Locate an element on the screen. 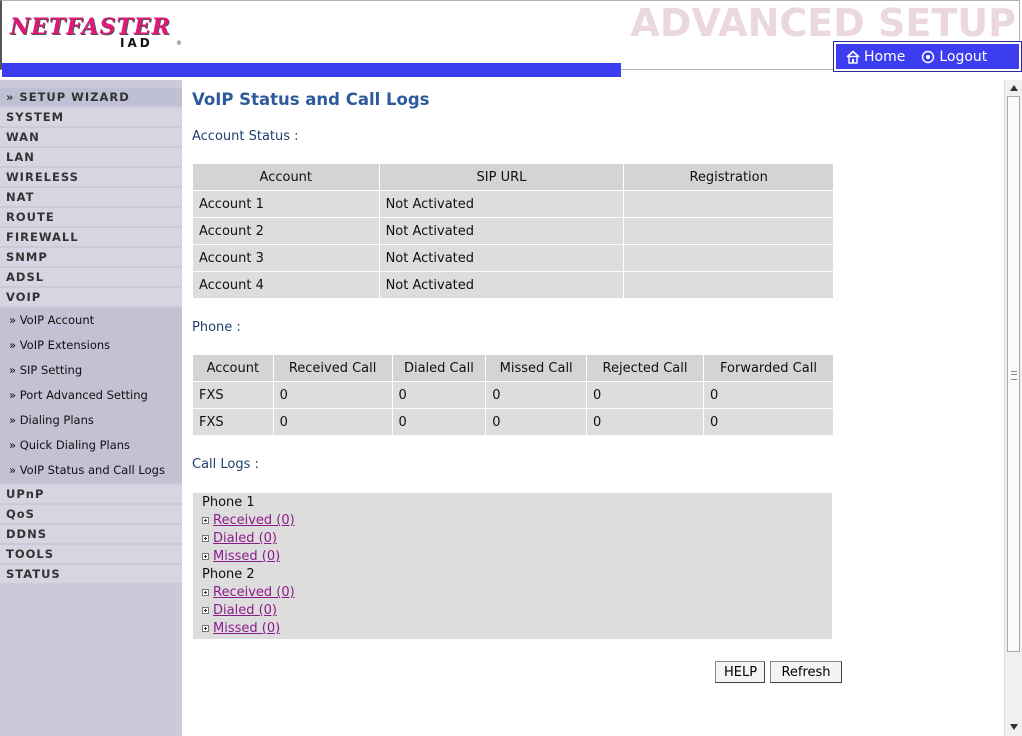  column-header: SIP URL is located at coordinates (501, 177).